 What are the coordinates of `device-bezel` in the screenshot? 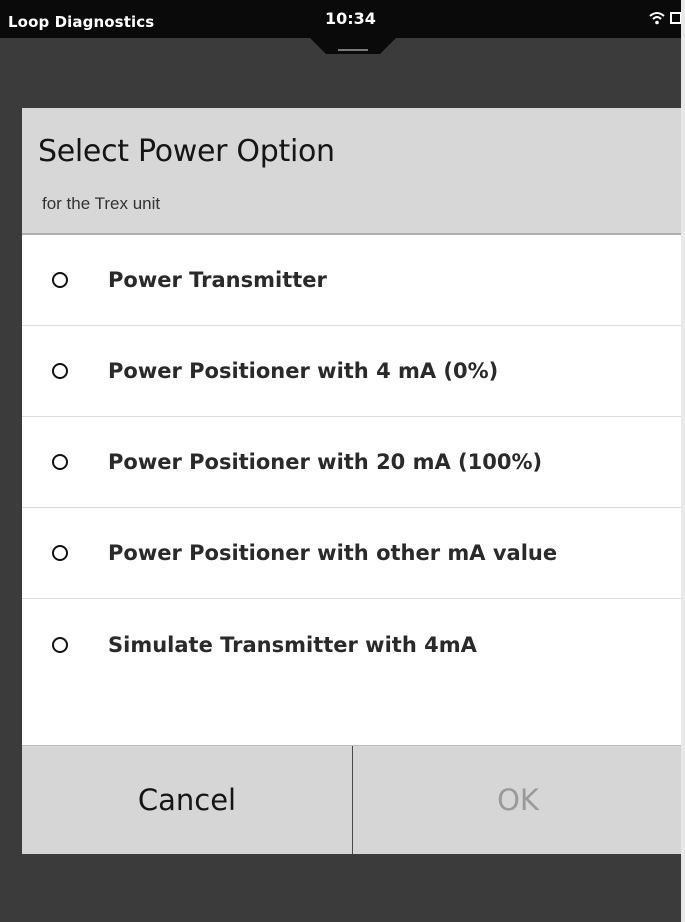 It's located at (683, 461).